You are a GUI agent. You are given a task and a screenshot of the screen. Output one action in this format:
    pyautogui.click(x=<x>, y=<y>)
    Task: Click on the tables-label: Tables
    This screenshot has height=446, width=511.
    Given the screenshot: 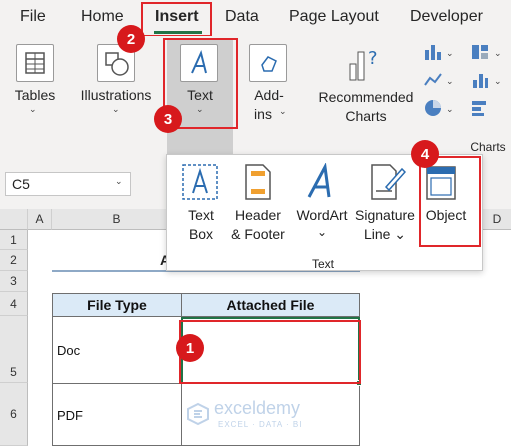 What is the action you would take?
    pyautogui.click(x=35, y=95)
    